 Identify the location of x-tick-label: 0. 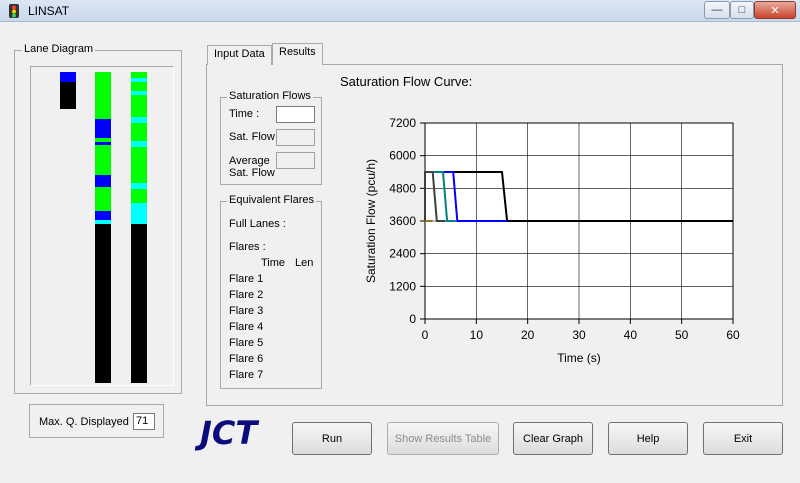
(425, 335).